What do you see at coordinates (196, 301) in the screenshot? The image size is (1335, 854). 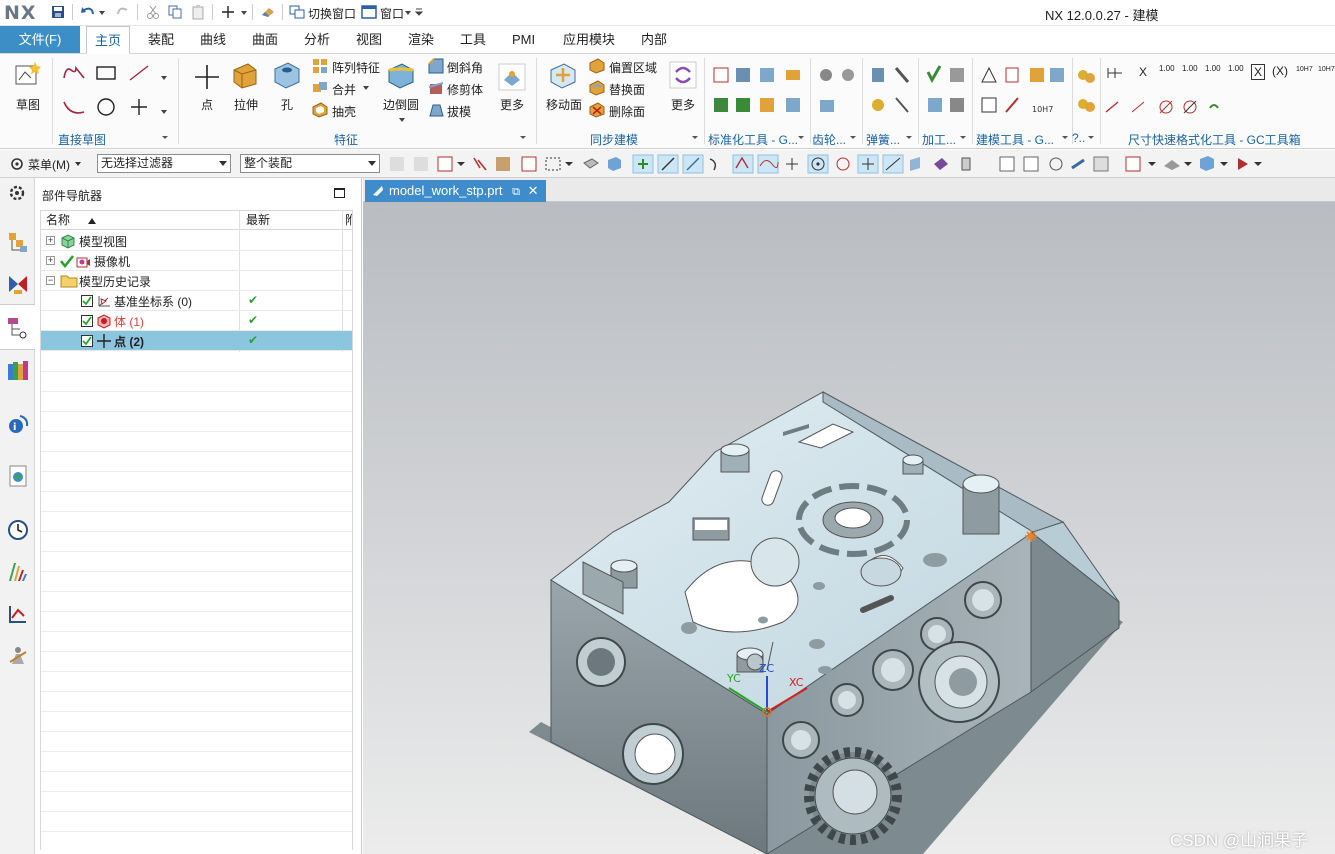 I see `tree-row-datum-csys: 基准坐标系 (0) ✔` at bounding box center [196, 301].